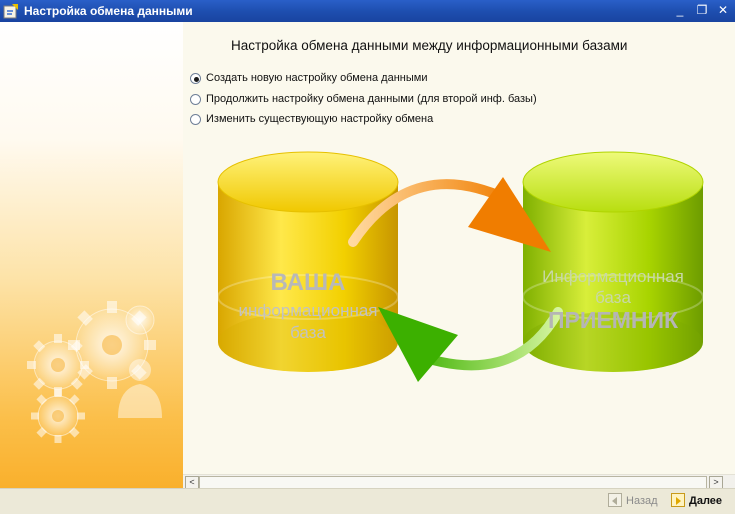  Describe the element at coordinates (642, 501) in the screenshot. I see `back-label: Назад` at that location.